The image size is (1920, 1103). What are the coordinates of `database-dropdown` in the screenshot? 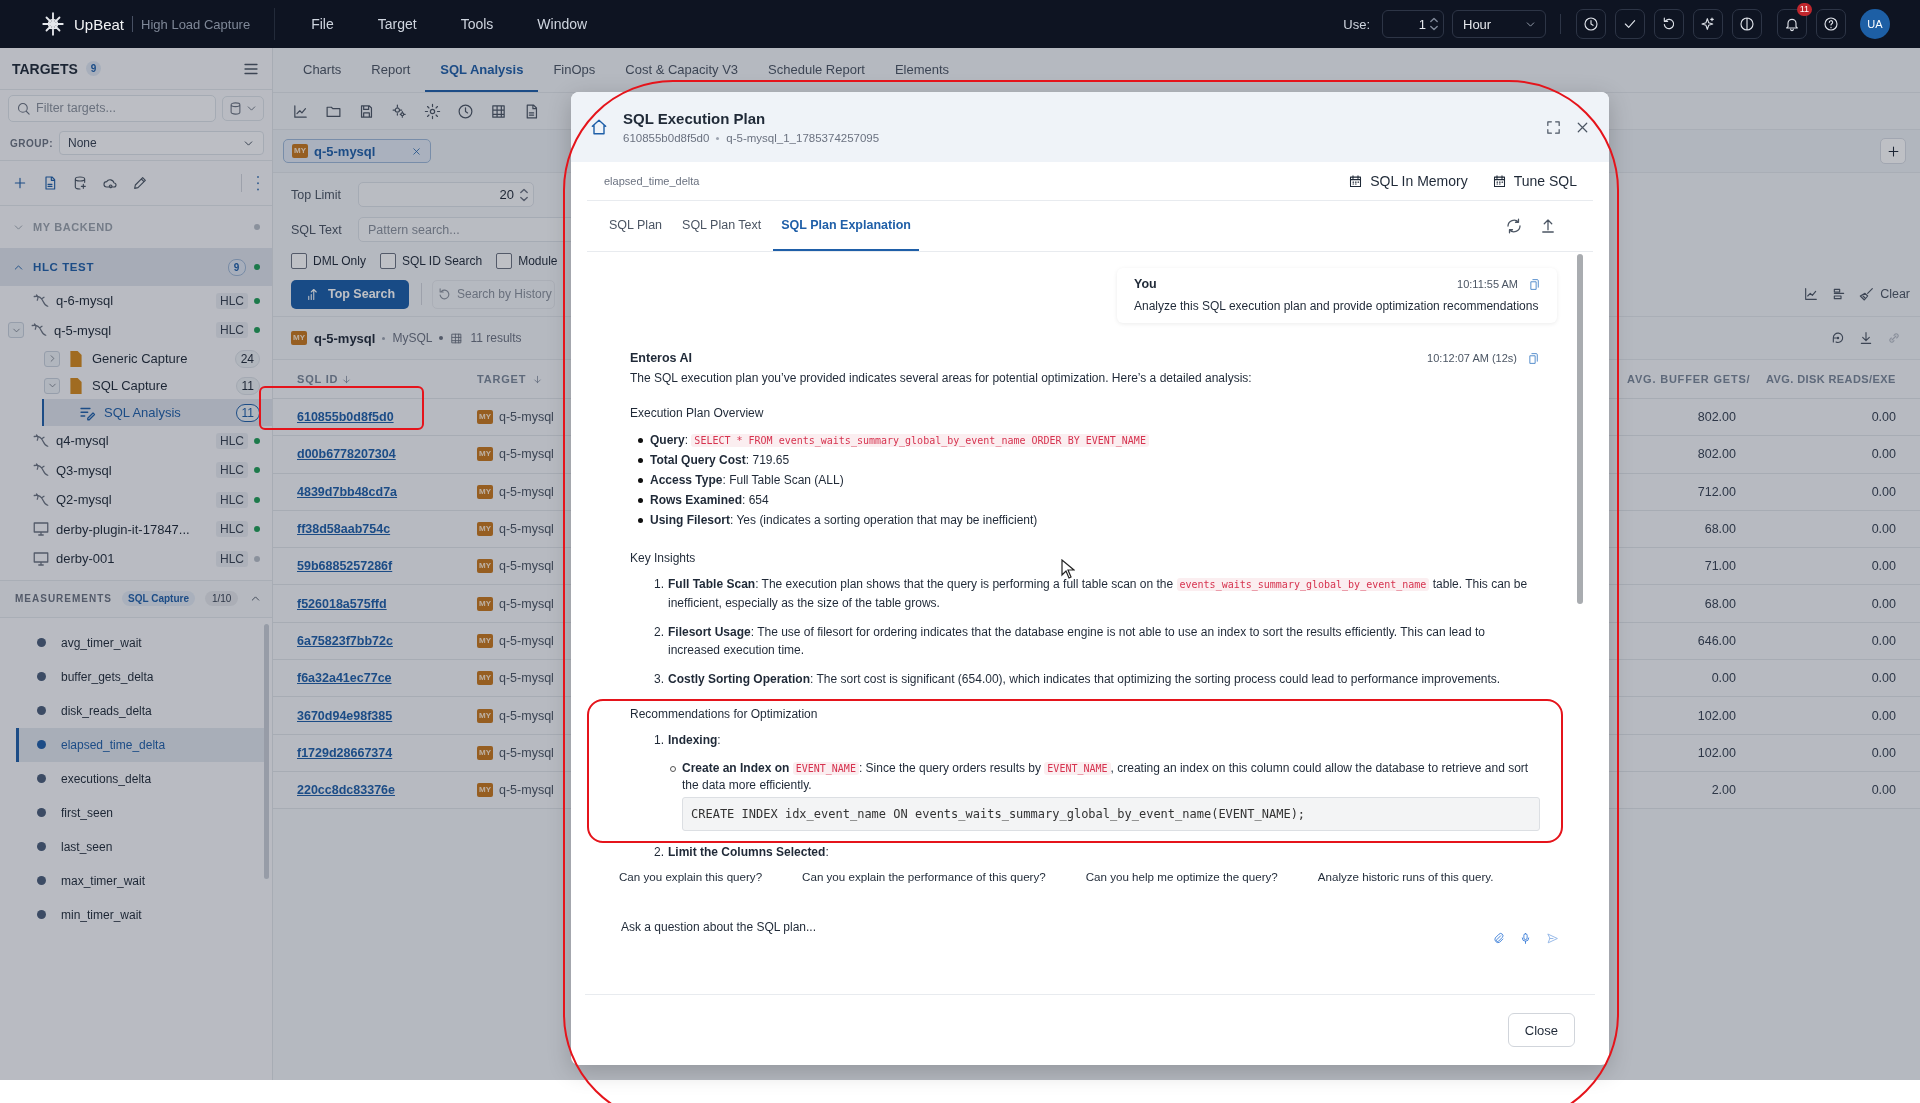 It's located at (243, 108).